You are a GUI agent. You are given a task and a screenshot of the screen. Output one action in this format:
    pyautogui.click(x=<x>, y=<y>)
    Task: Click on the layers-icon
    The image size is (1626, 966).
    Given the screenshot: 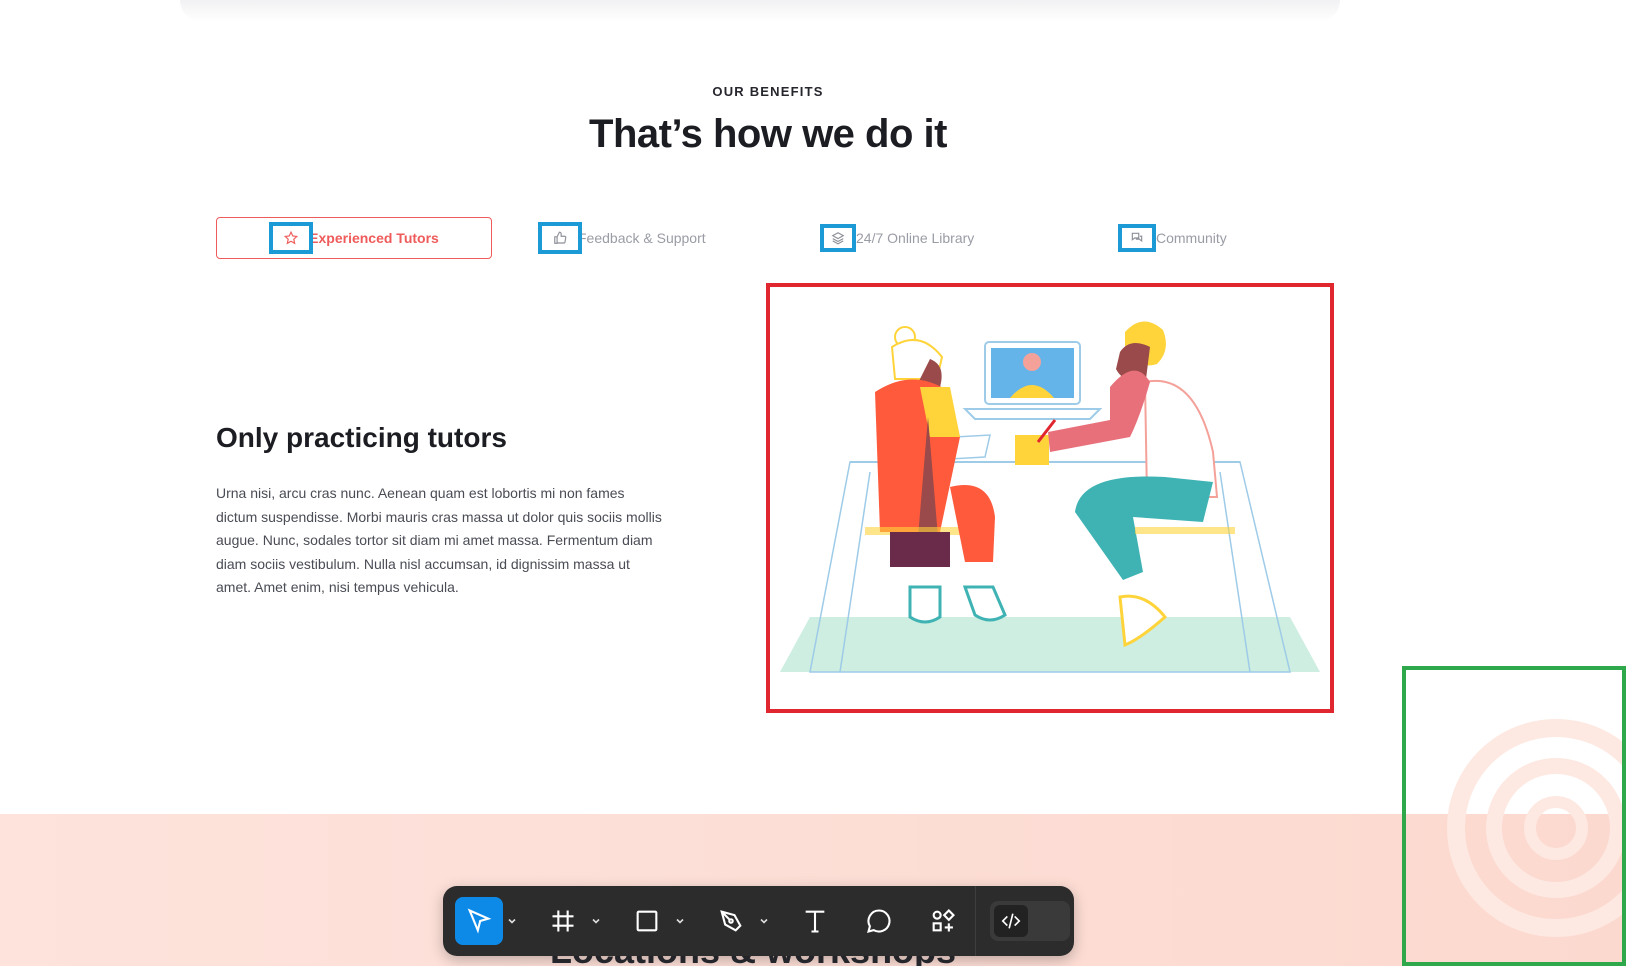 What is the action you would take?
    pyautogui.click(x=838, y=238)
    